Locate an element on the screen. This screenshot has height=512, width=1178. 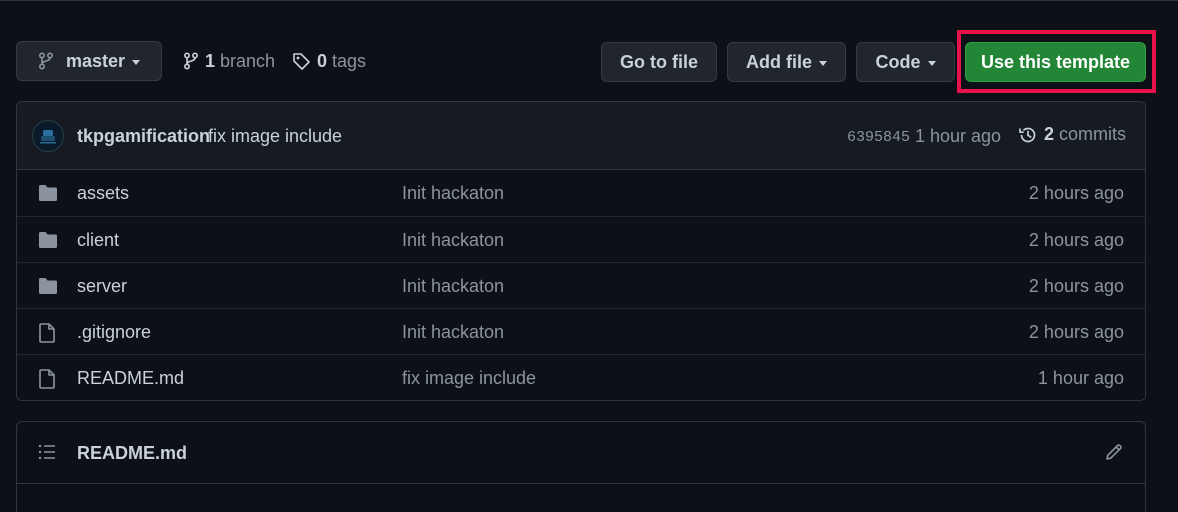
tag-count: 0 is located at coordinates (322, 60).